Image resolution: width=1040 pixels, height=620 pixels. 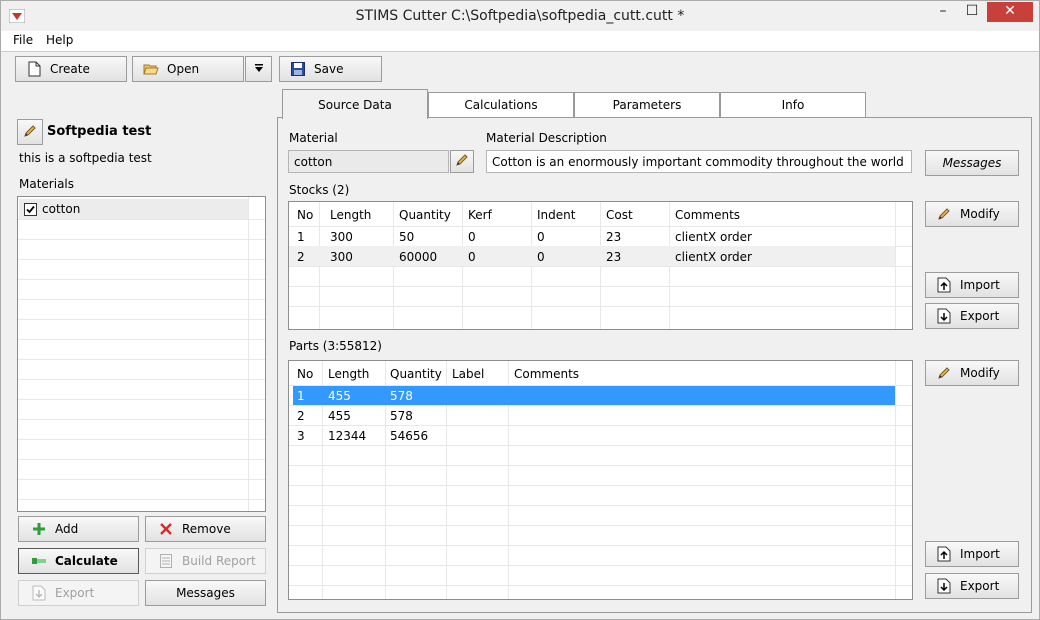 I want to click on dropdown-arrow-icon, so click(x=259, y=69).